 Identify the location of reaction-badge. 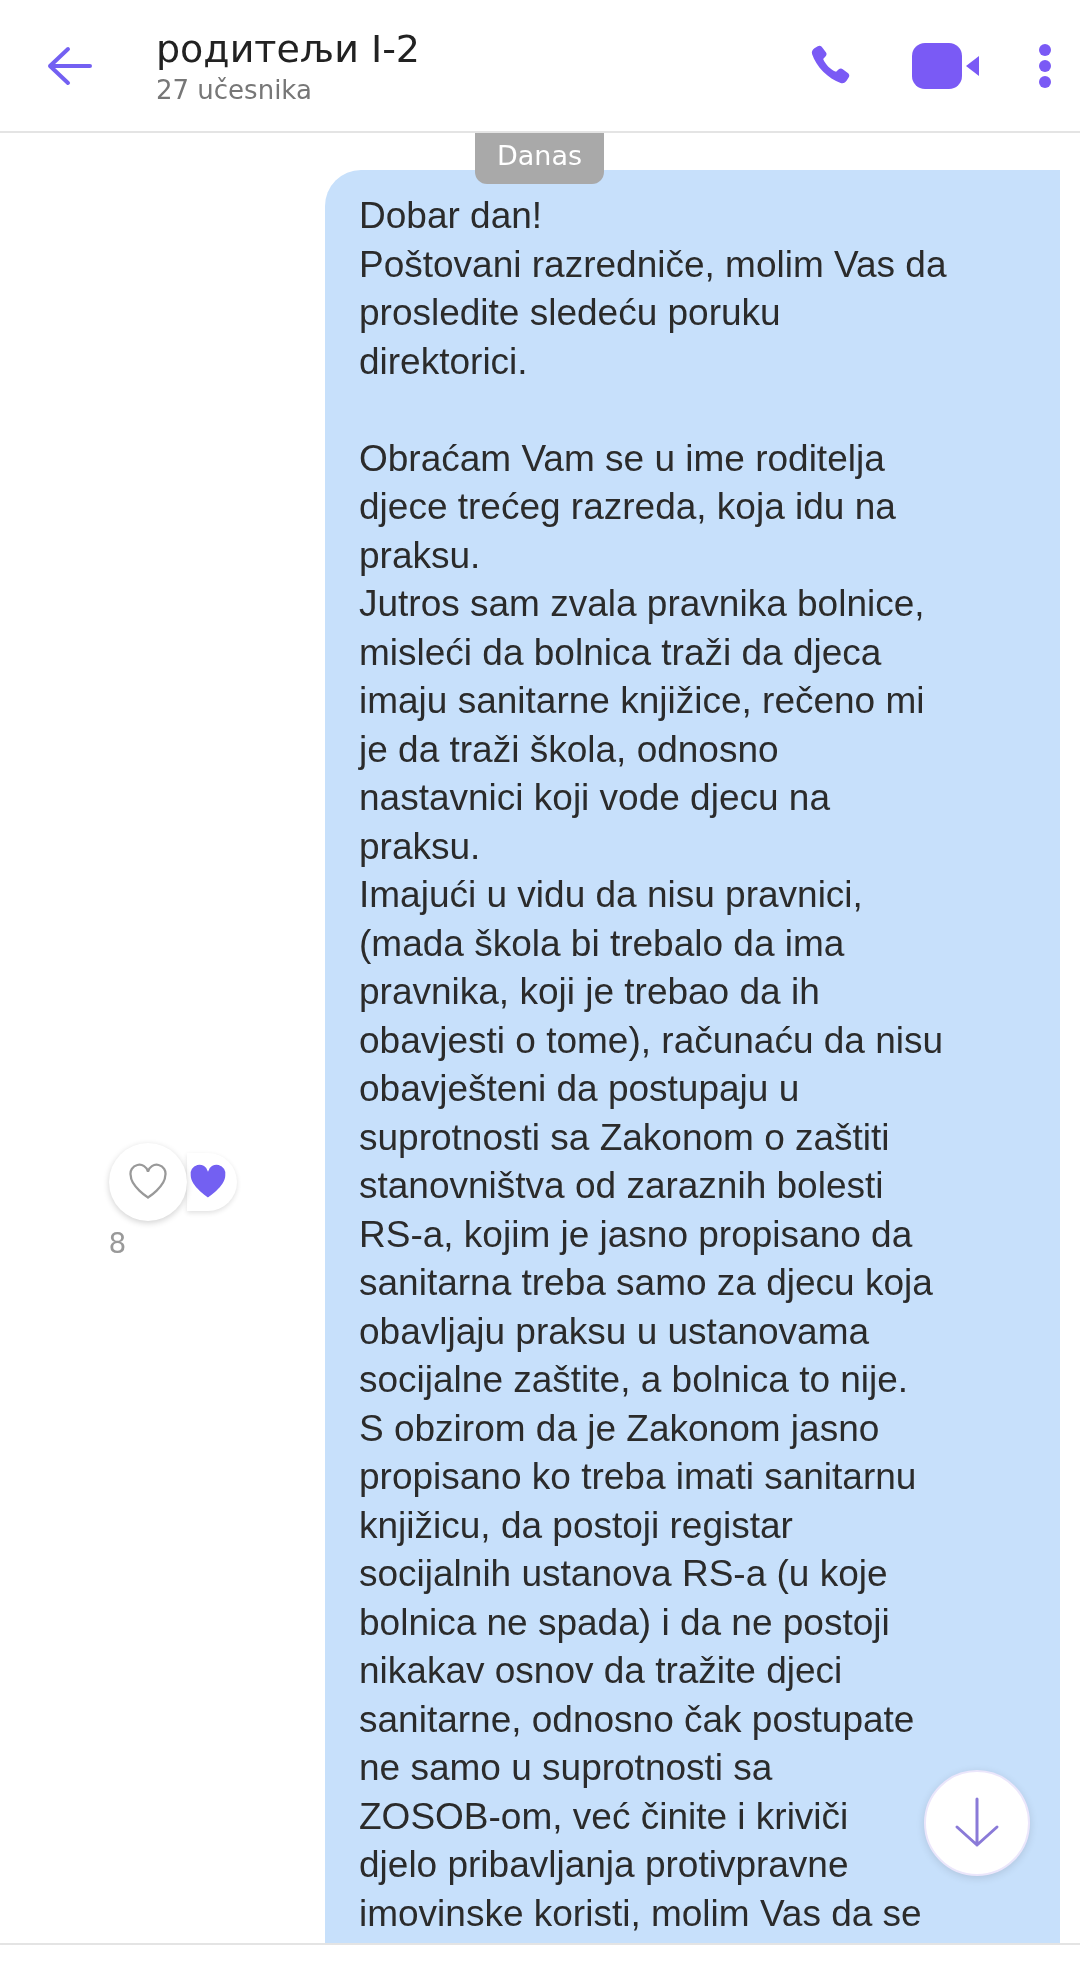
(211, 1182).